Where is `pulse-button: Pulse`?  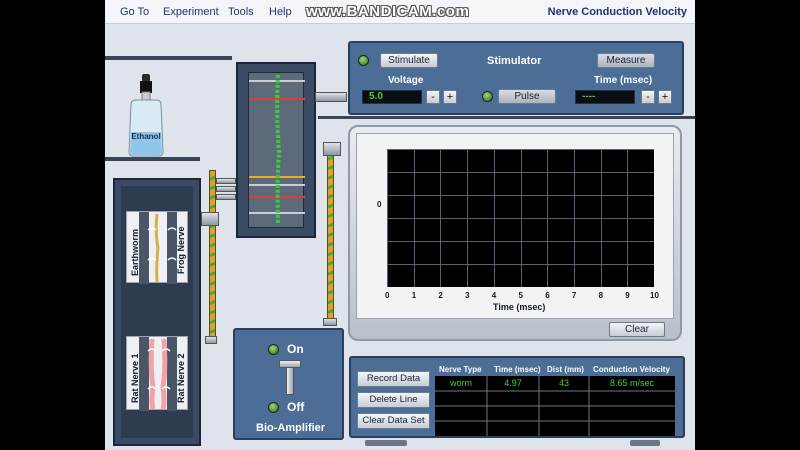
pulse-button: Pulse is located at coordinates (527, 96).